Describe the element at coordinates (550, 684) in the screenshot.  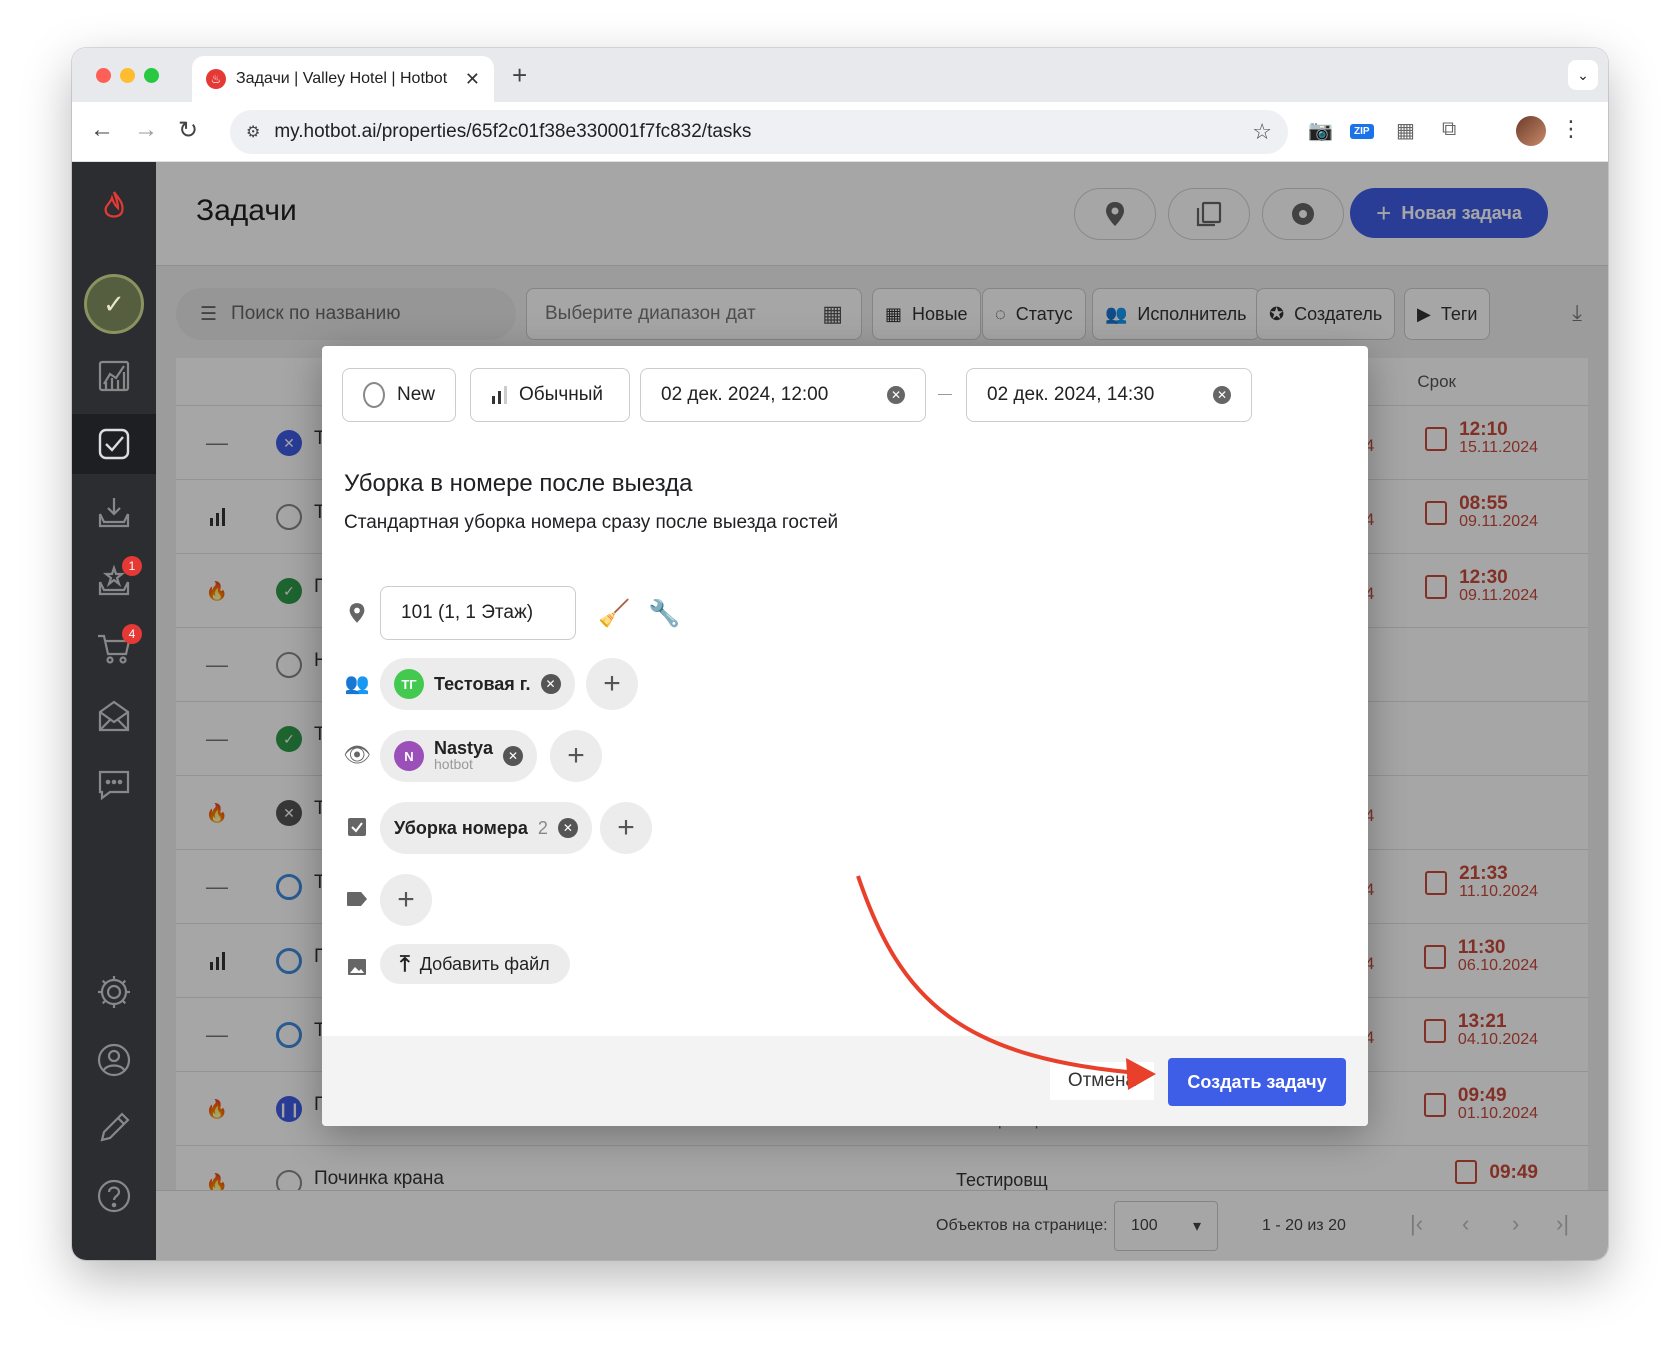
I see `remove-assignee-icon: ✕` at that location.